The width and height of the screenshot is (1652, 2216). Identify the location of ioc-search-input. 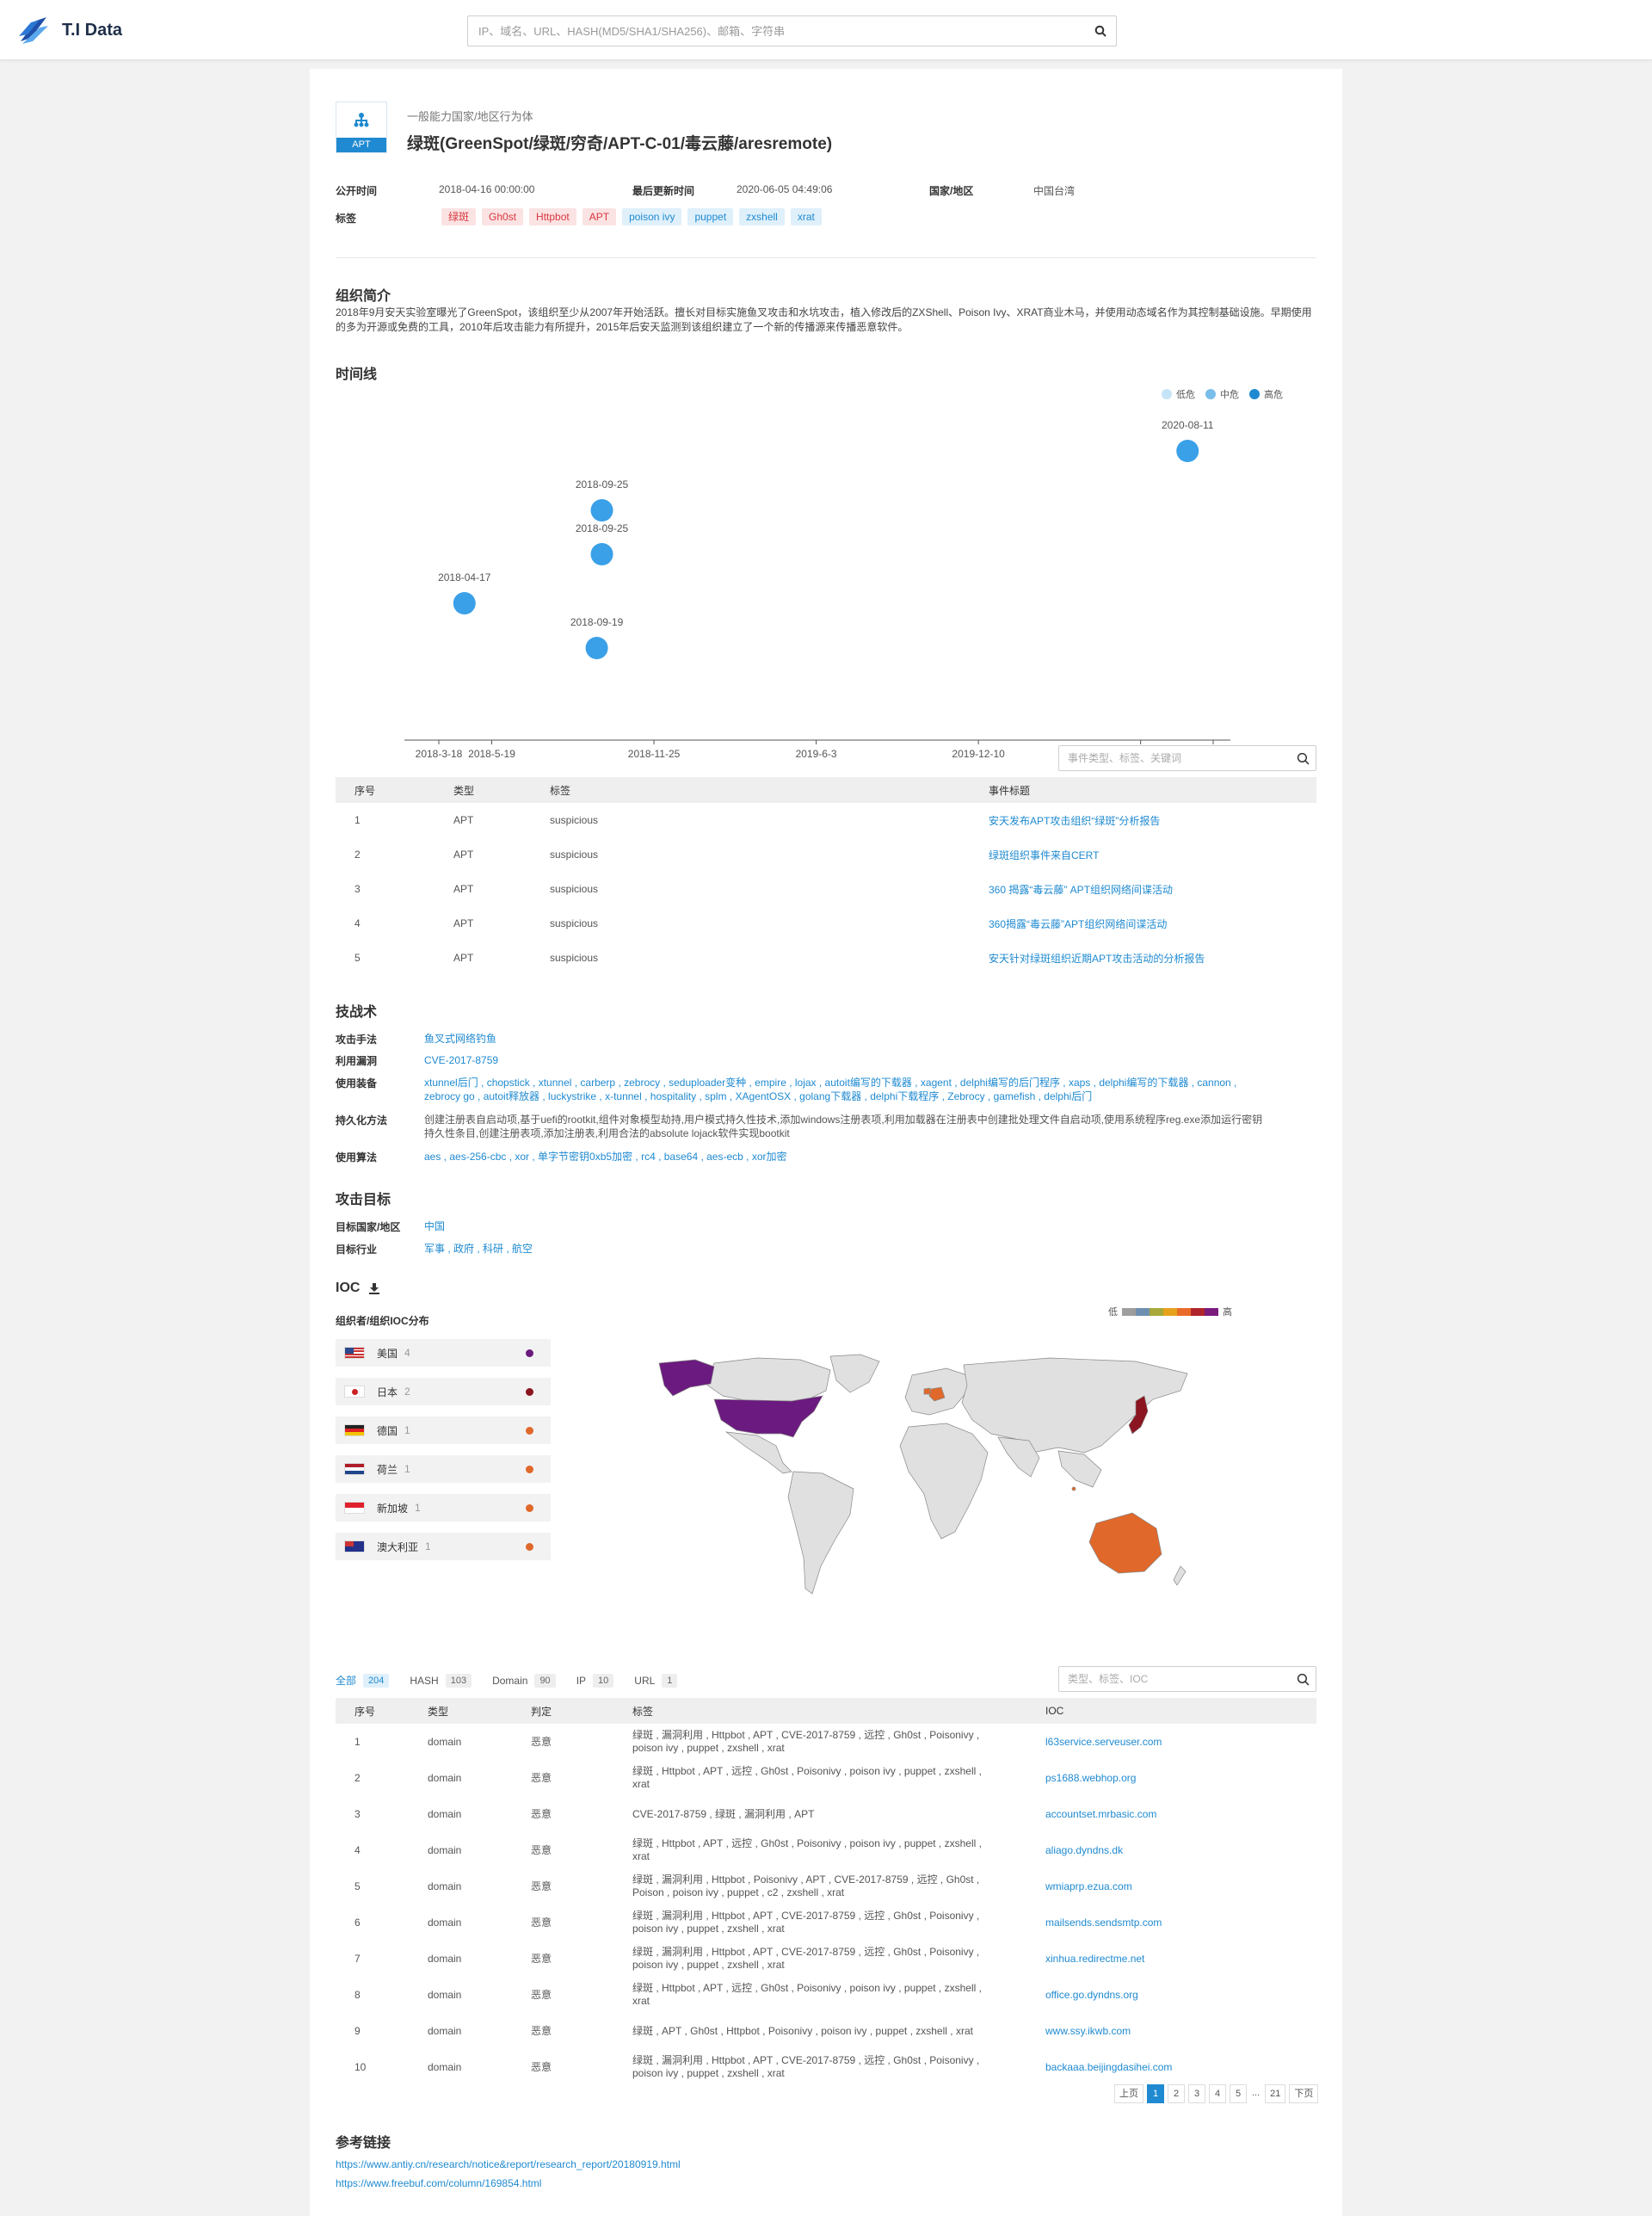
(1174, 1679).